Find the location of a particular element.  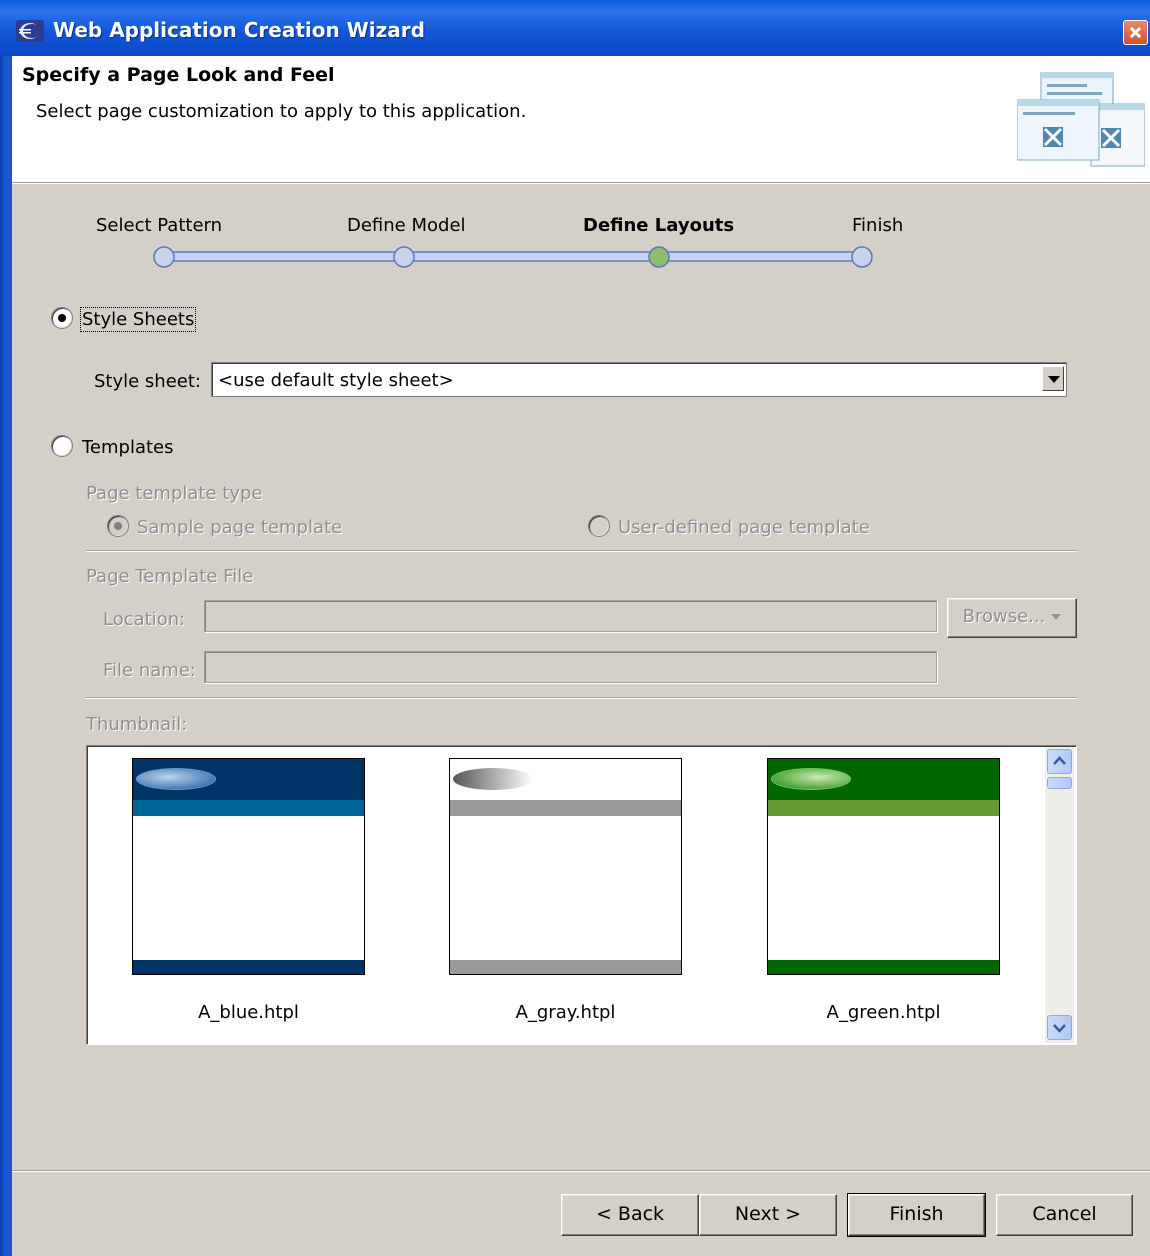

file-name-label: File name: is located at coordinates (149, 670).